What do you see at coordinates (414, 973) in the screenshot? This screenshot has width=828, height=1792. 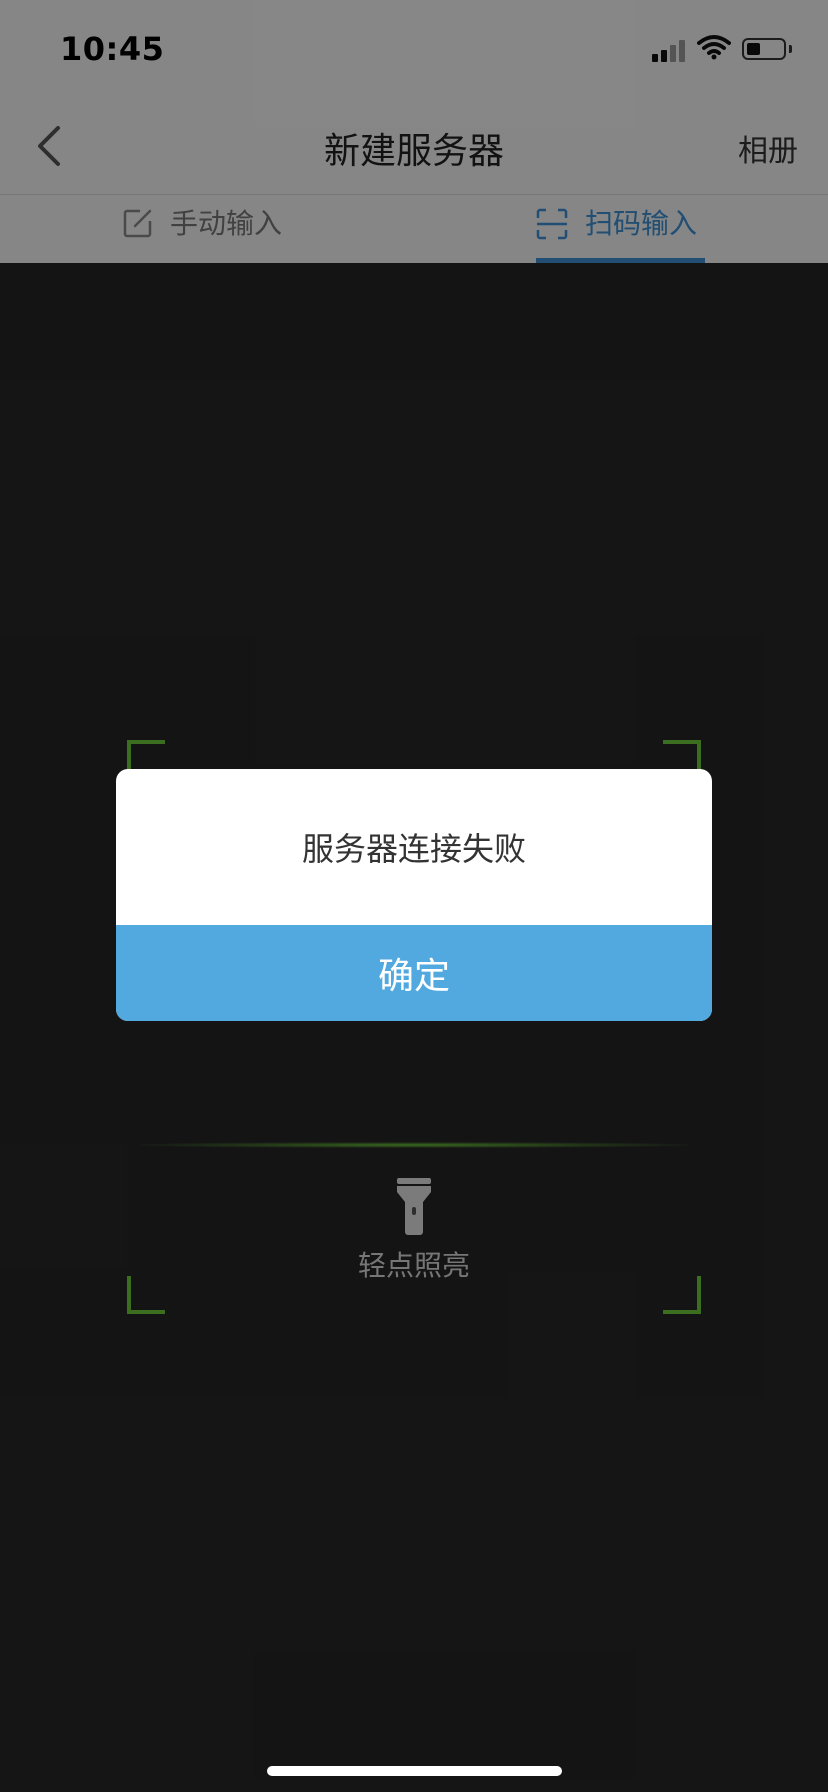 I see `confirm-button: 确定` at bounding box center [414, 973].